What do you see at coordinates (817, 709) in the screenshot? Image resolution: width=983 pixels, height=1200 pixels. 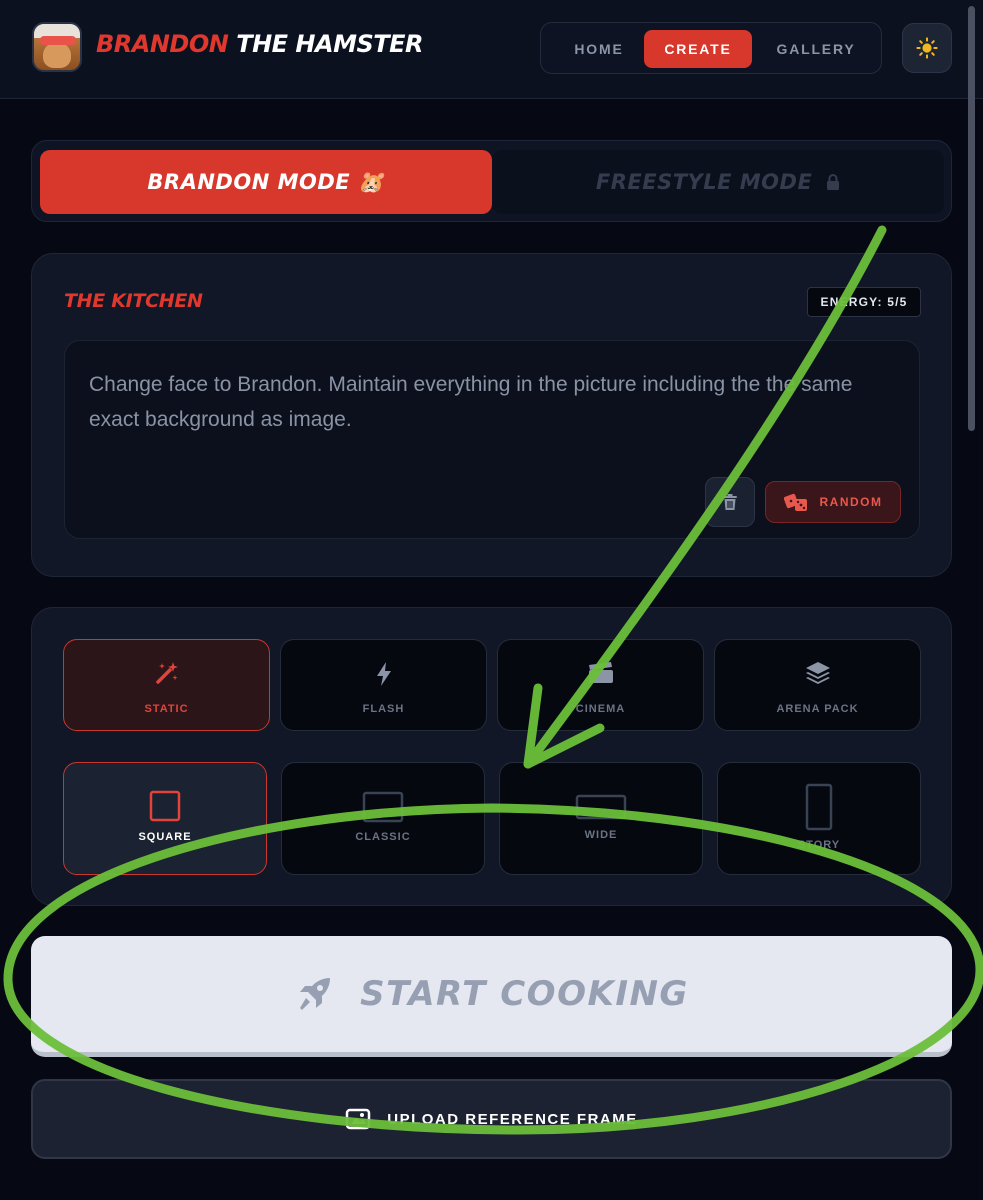 I see `mode-option-label: ARENA PACK` at bounding box center [817, 709].